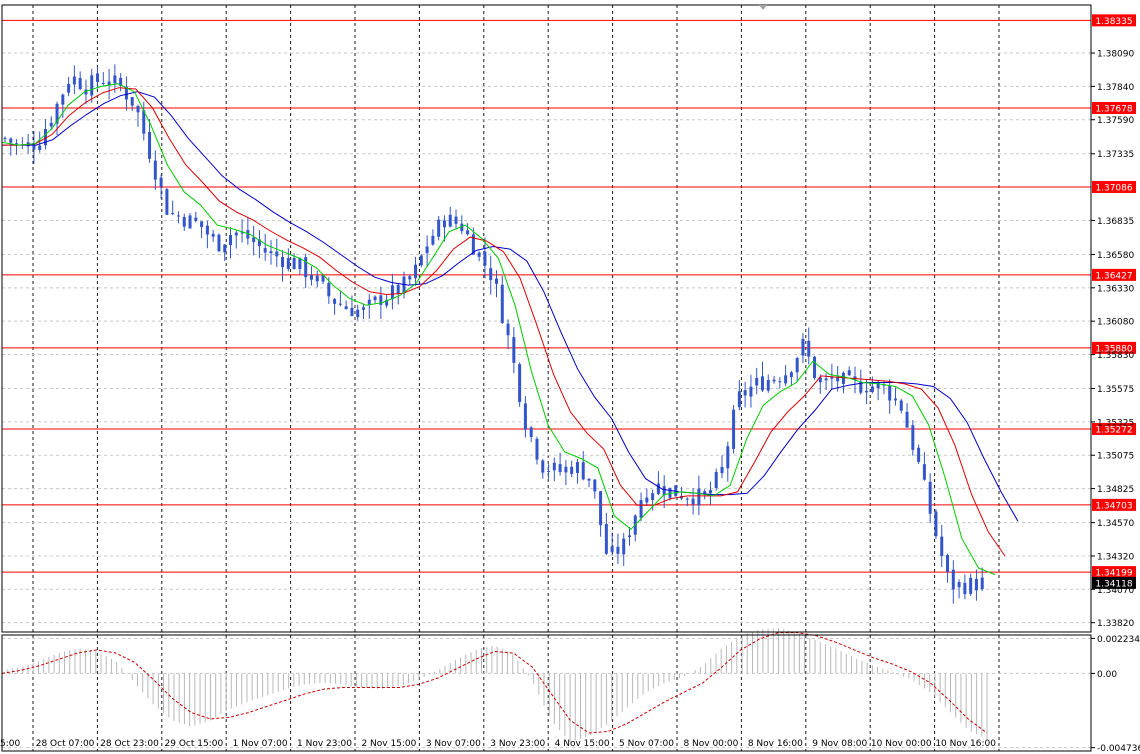  What do you see at coordinates (1113, 188) in the screenshot?
I see `level-price-label: 1.37086` at bounding box center [1113, 188].